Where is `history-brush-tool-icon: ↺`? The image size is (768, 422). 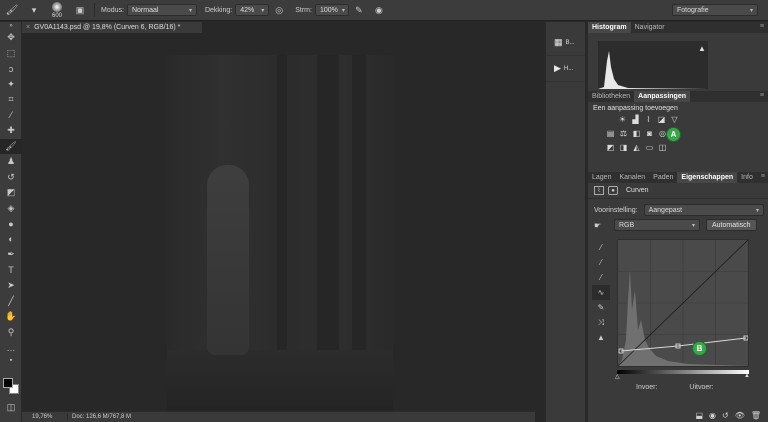
history-brush-tool-icon: ↺ is located at coordinates (11, 178).